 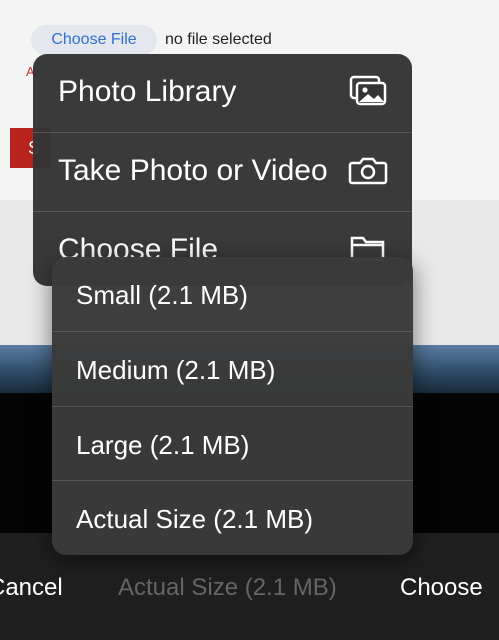 I want to click on choose-file-button: Choose File, so click(x=94, y=40).